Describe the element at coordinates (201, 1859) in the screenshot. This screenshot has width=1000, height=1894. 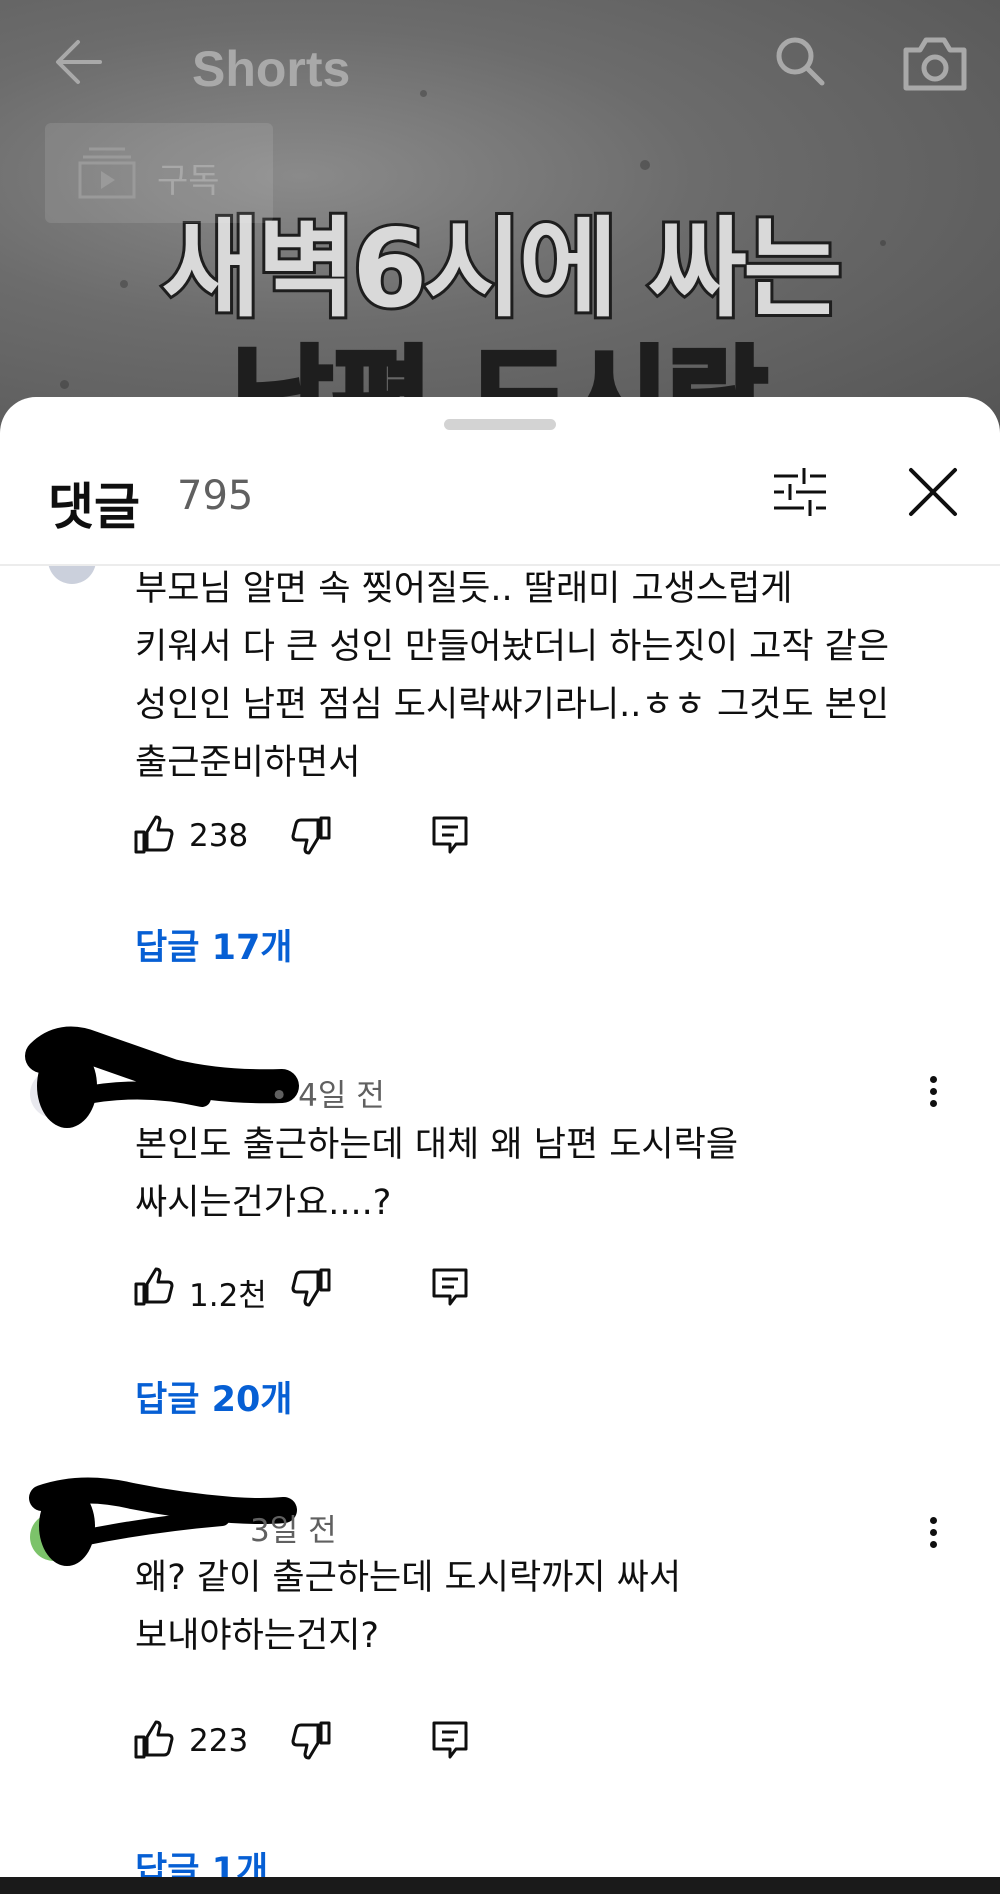
I see `view-replies-link: 답글 1개` at that location.